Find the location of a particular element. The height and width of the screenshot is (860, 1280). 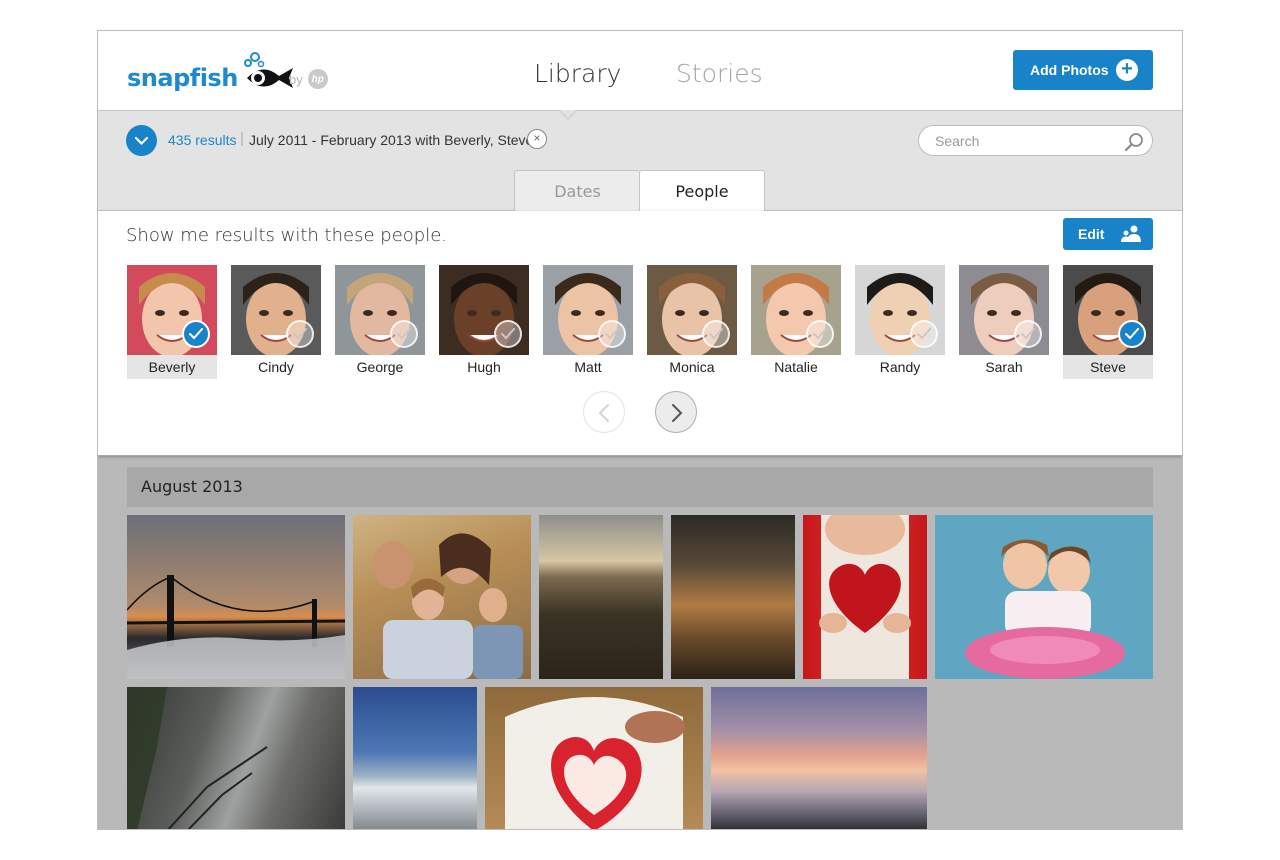

plus-icon: + is located at coordinates (1127, 70).